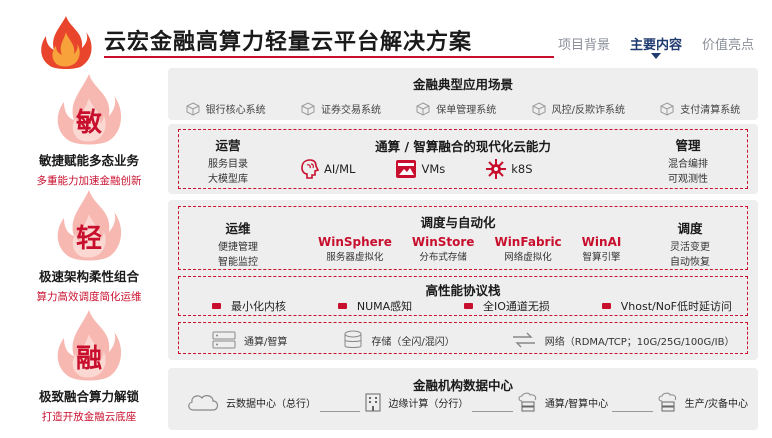  What do you see at coordinates (88, 359) in the screenshot?
I see `pillar-char: 融` at bounding box center [88, 359].